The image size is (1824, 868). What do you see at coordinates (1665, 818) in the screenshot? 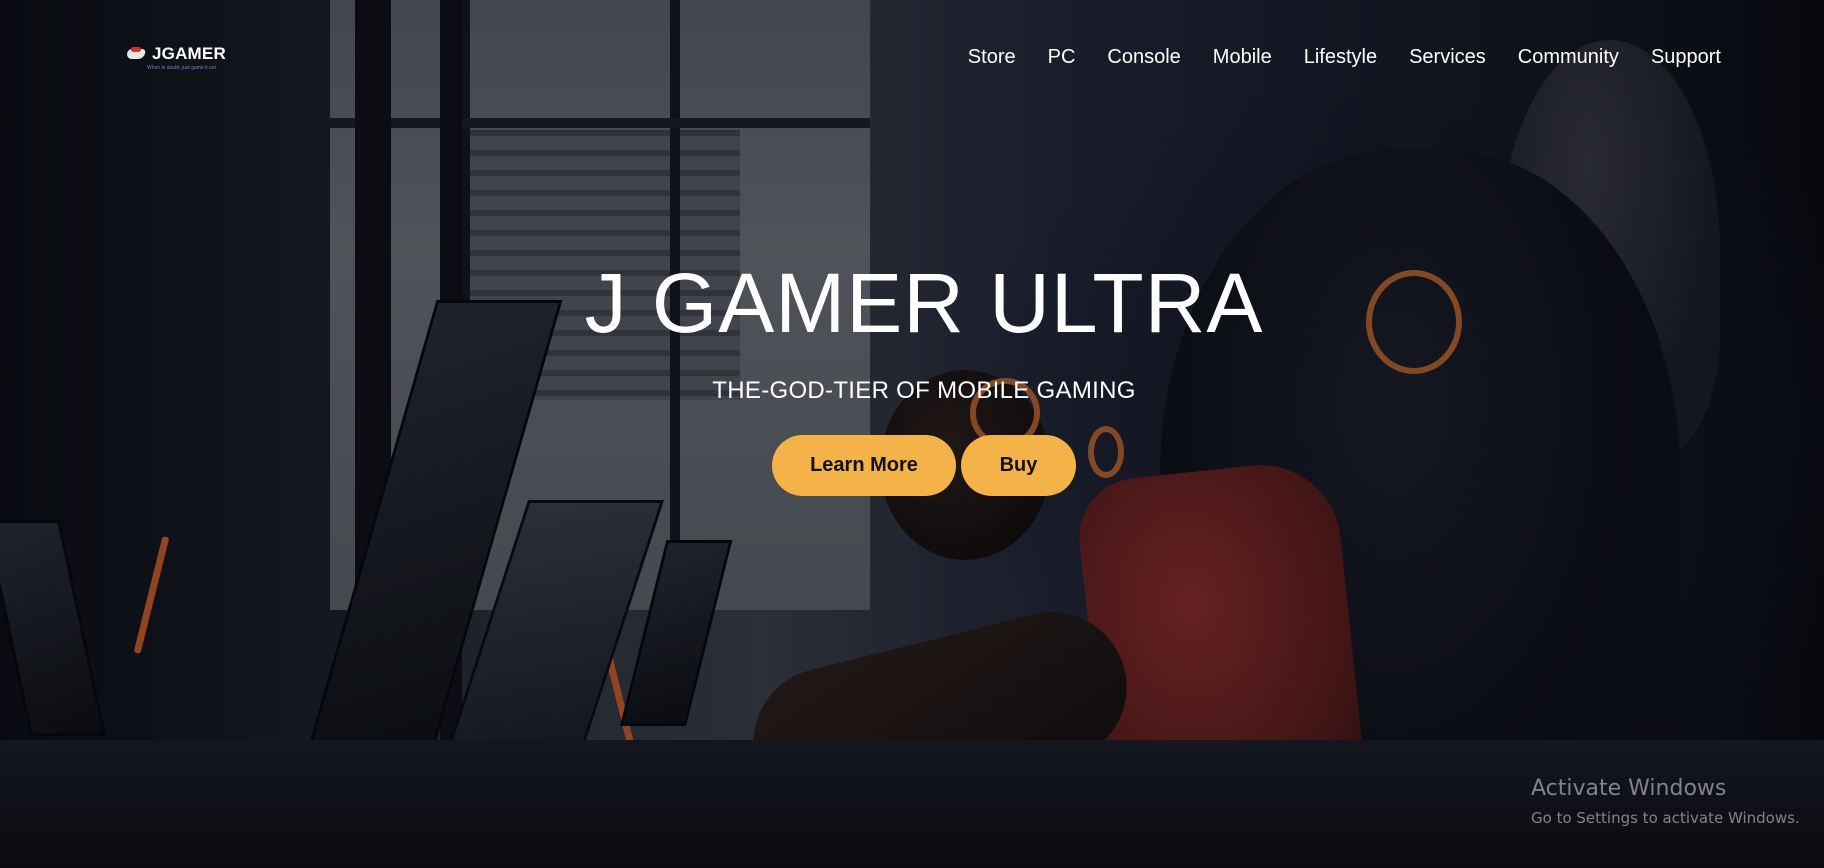
I see `watermark-subtitle: Go to Settings to activate Windows.` at bounding box center [1665, 818].